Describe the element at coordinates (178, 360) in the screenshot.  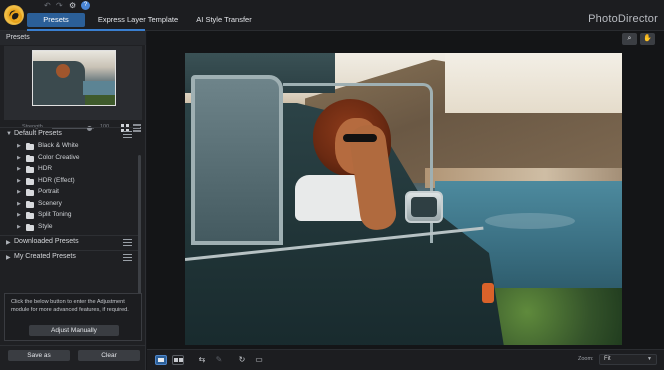
I see `split-view-icon` at that location.